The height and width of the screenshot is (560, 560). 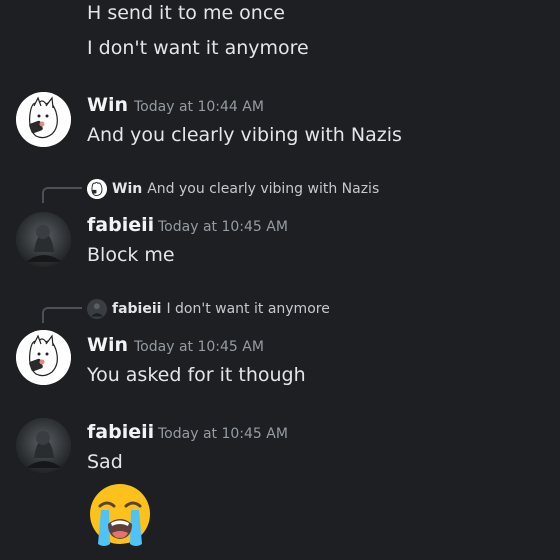 I want to click on timestamp: Today at 10:44 AM, so click(x=199, y=107).